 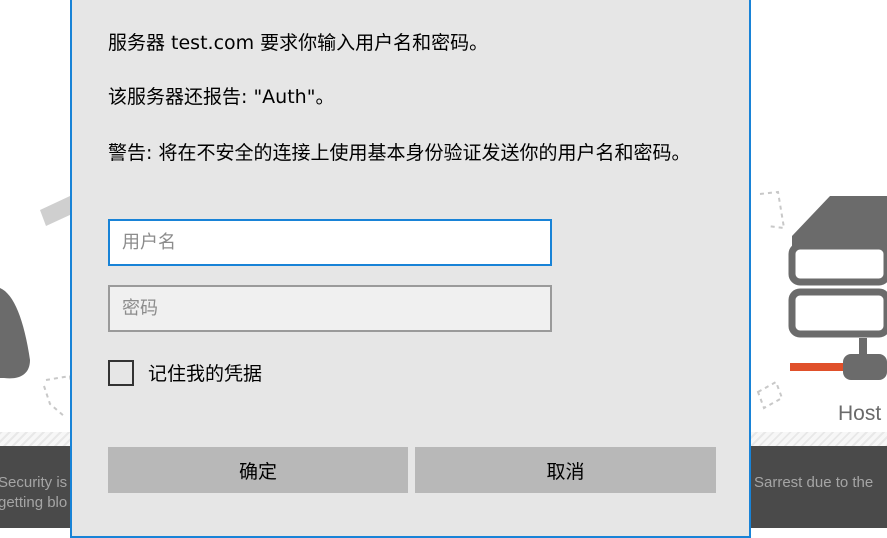 I want to click on remember-credentials: 记住我的凭据, so click(x=185, y=372).